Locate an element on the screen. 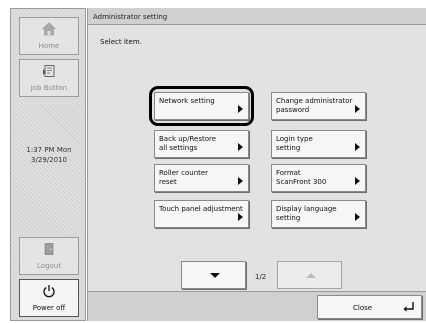  enter-return-icon is located at coordinates (408, 307).